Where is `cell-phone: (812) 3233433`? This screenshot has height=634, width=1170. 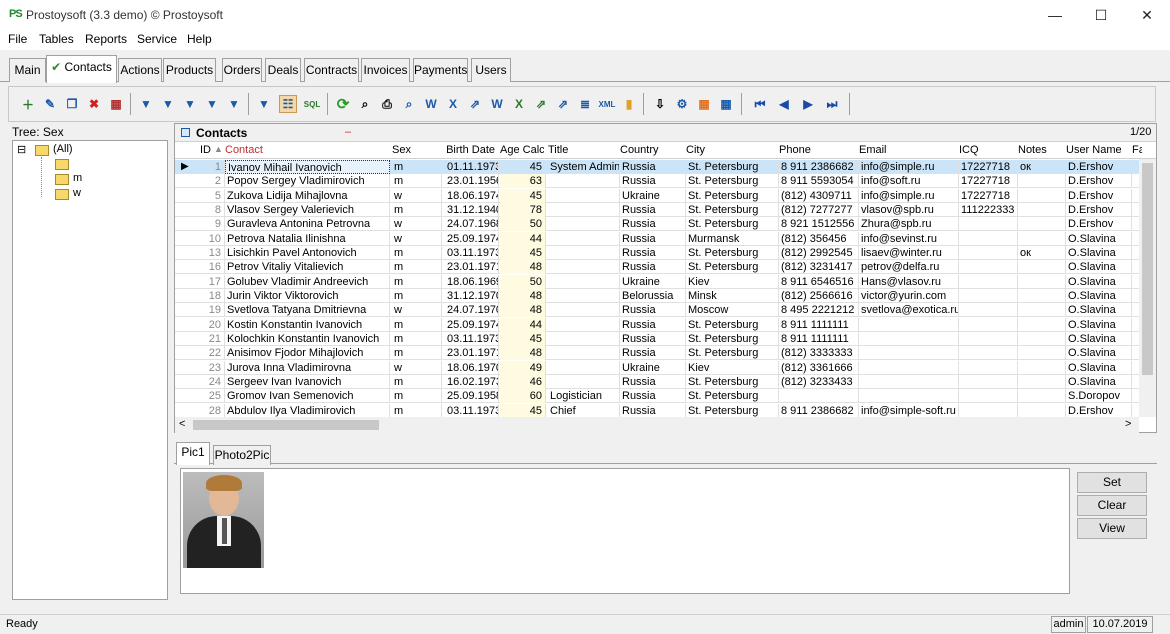 cell-phone: (812) 3233433 is located at coordinates (819, 381).